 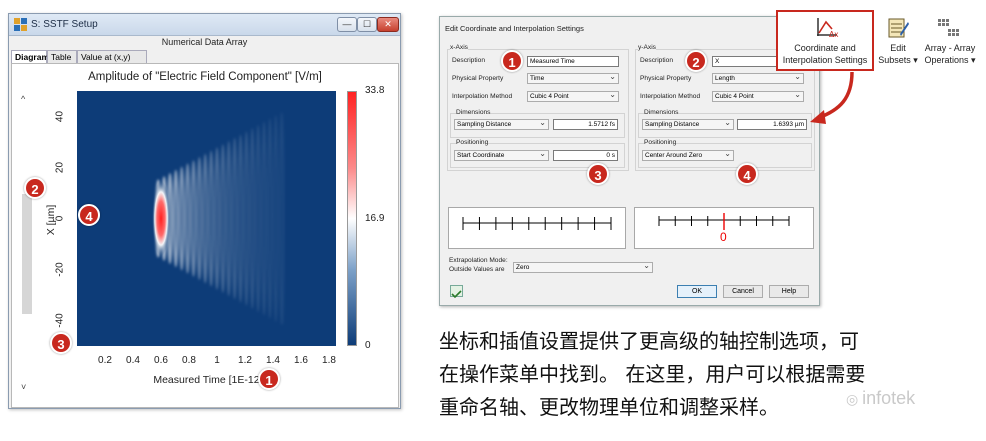 What do you see at coordinates (573, 61) in the screenshot?
I see `x-description-input: Measured Time` at bounding box center [573, 61].